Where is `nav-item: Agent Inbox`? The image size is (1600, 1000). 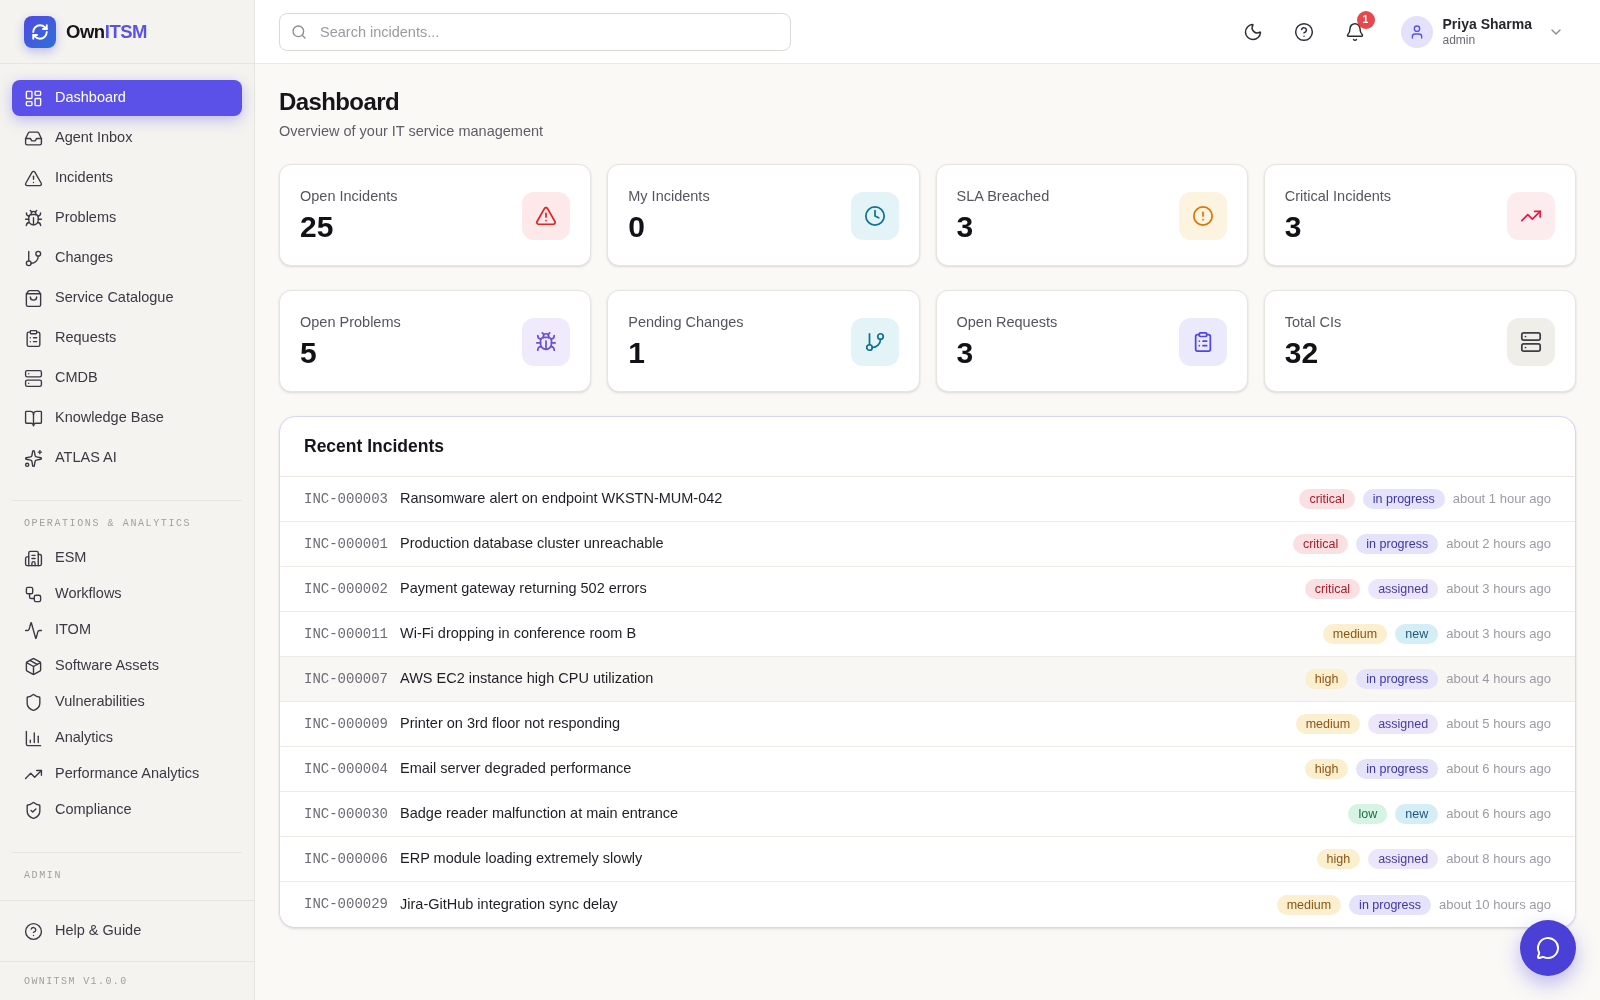 nav-item: Agent Inbox is located at coordinates (127, 138).